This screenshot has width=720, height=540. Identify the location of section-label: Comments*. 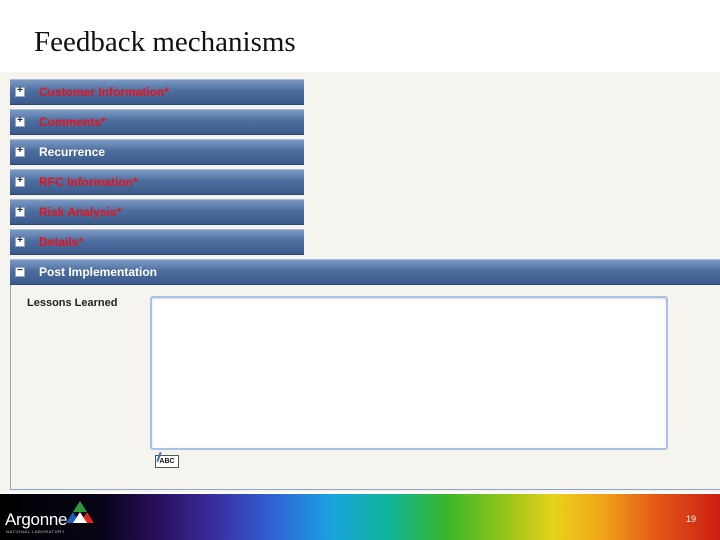
(72, 122).